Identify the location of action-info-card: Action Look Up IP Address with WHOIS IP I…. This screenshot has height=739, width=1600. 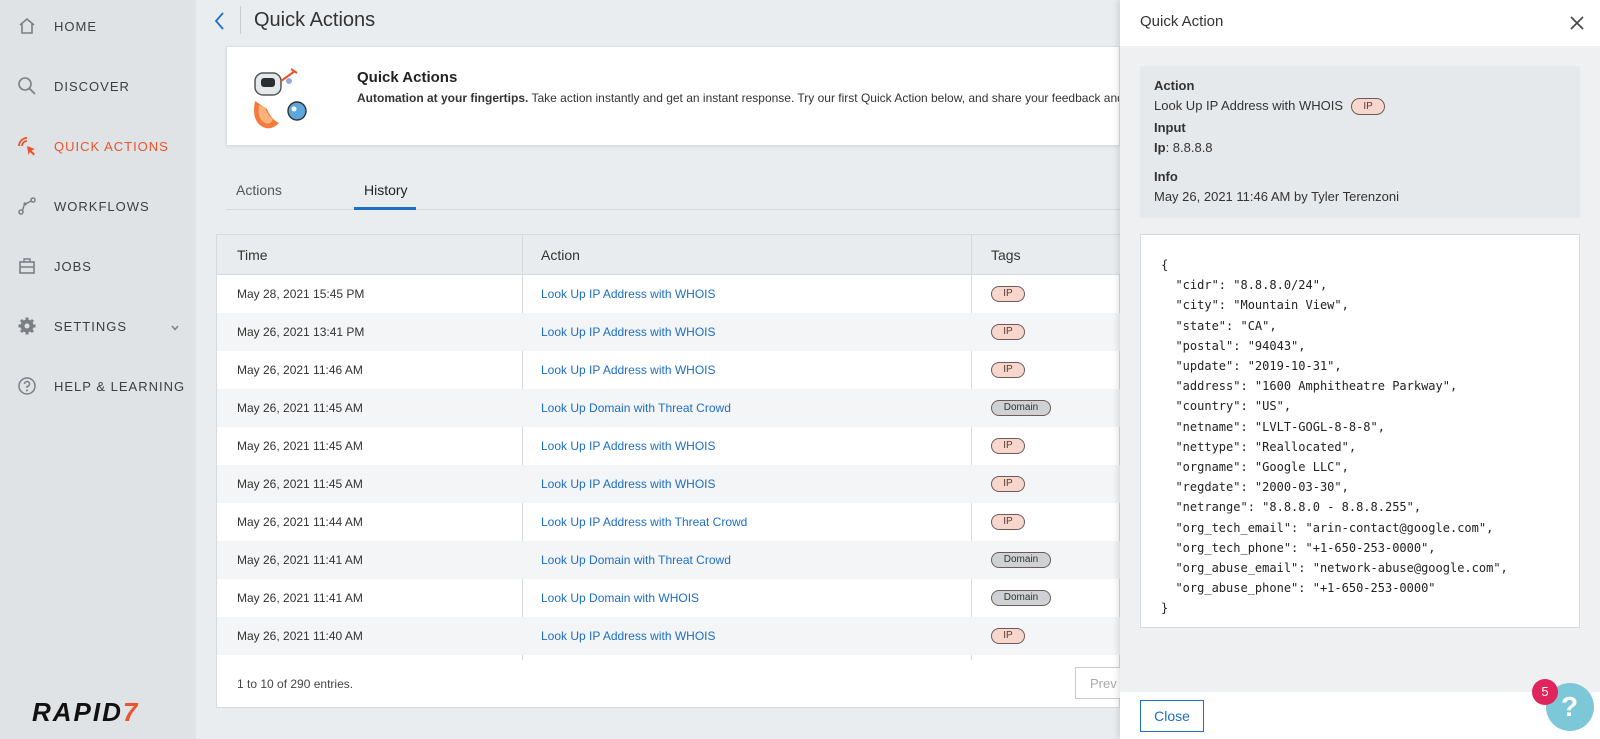
(1360, 142).